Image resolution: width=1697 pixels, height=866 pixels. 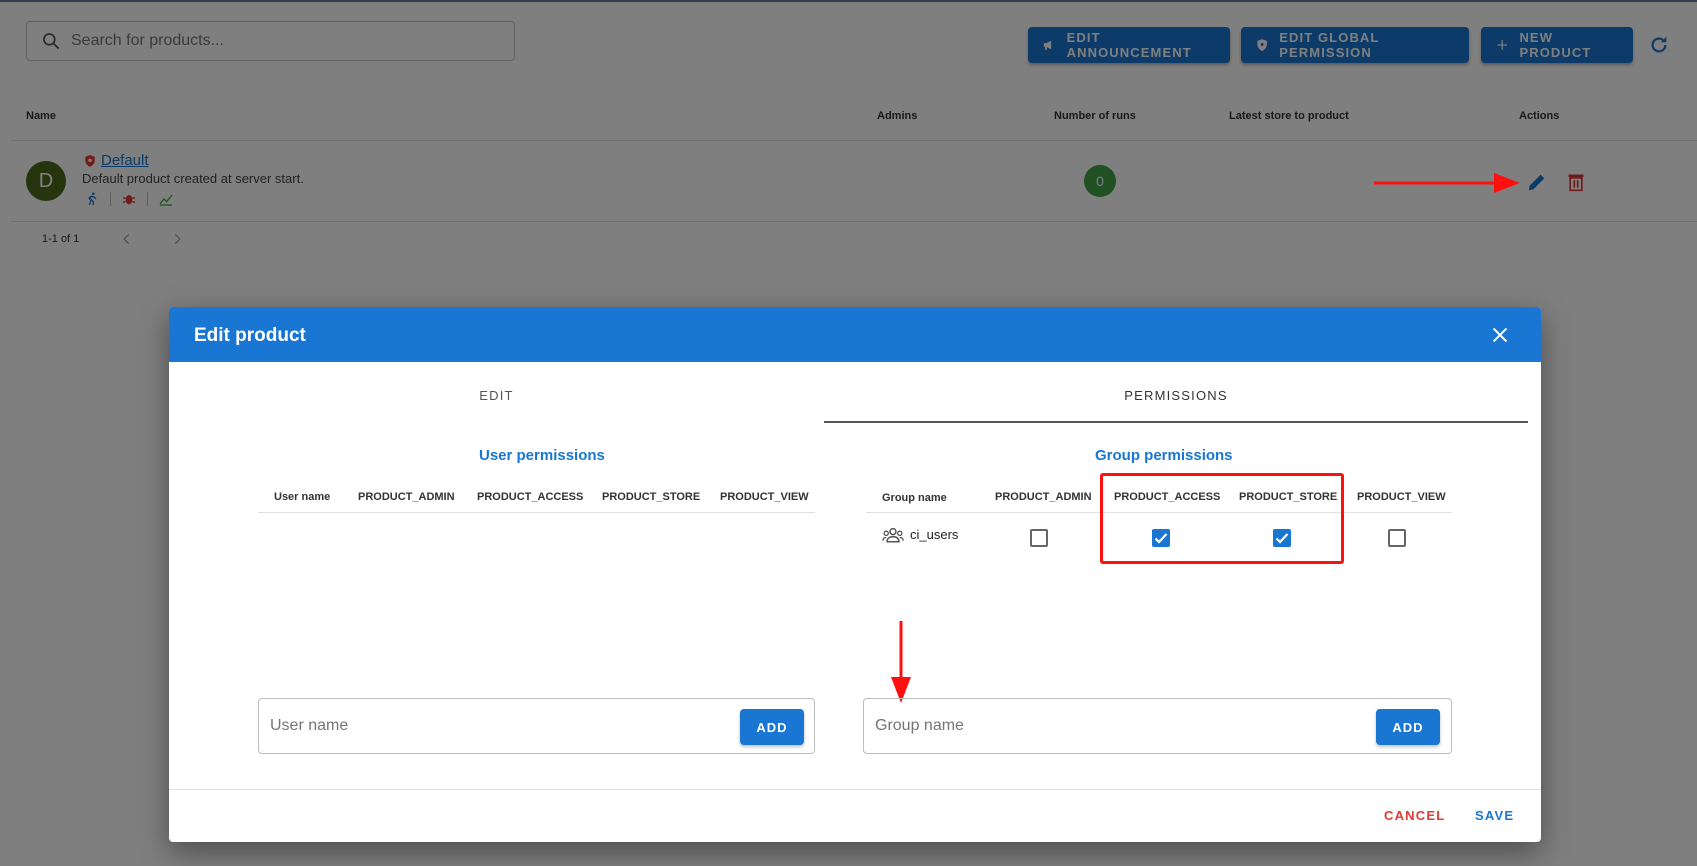 I want to click on user-permissions-title: User permissions, so click(x=542, y=455).